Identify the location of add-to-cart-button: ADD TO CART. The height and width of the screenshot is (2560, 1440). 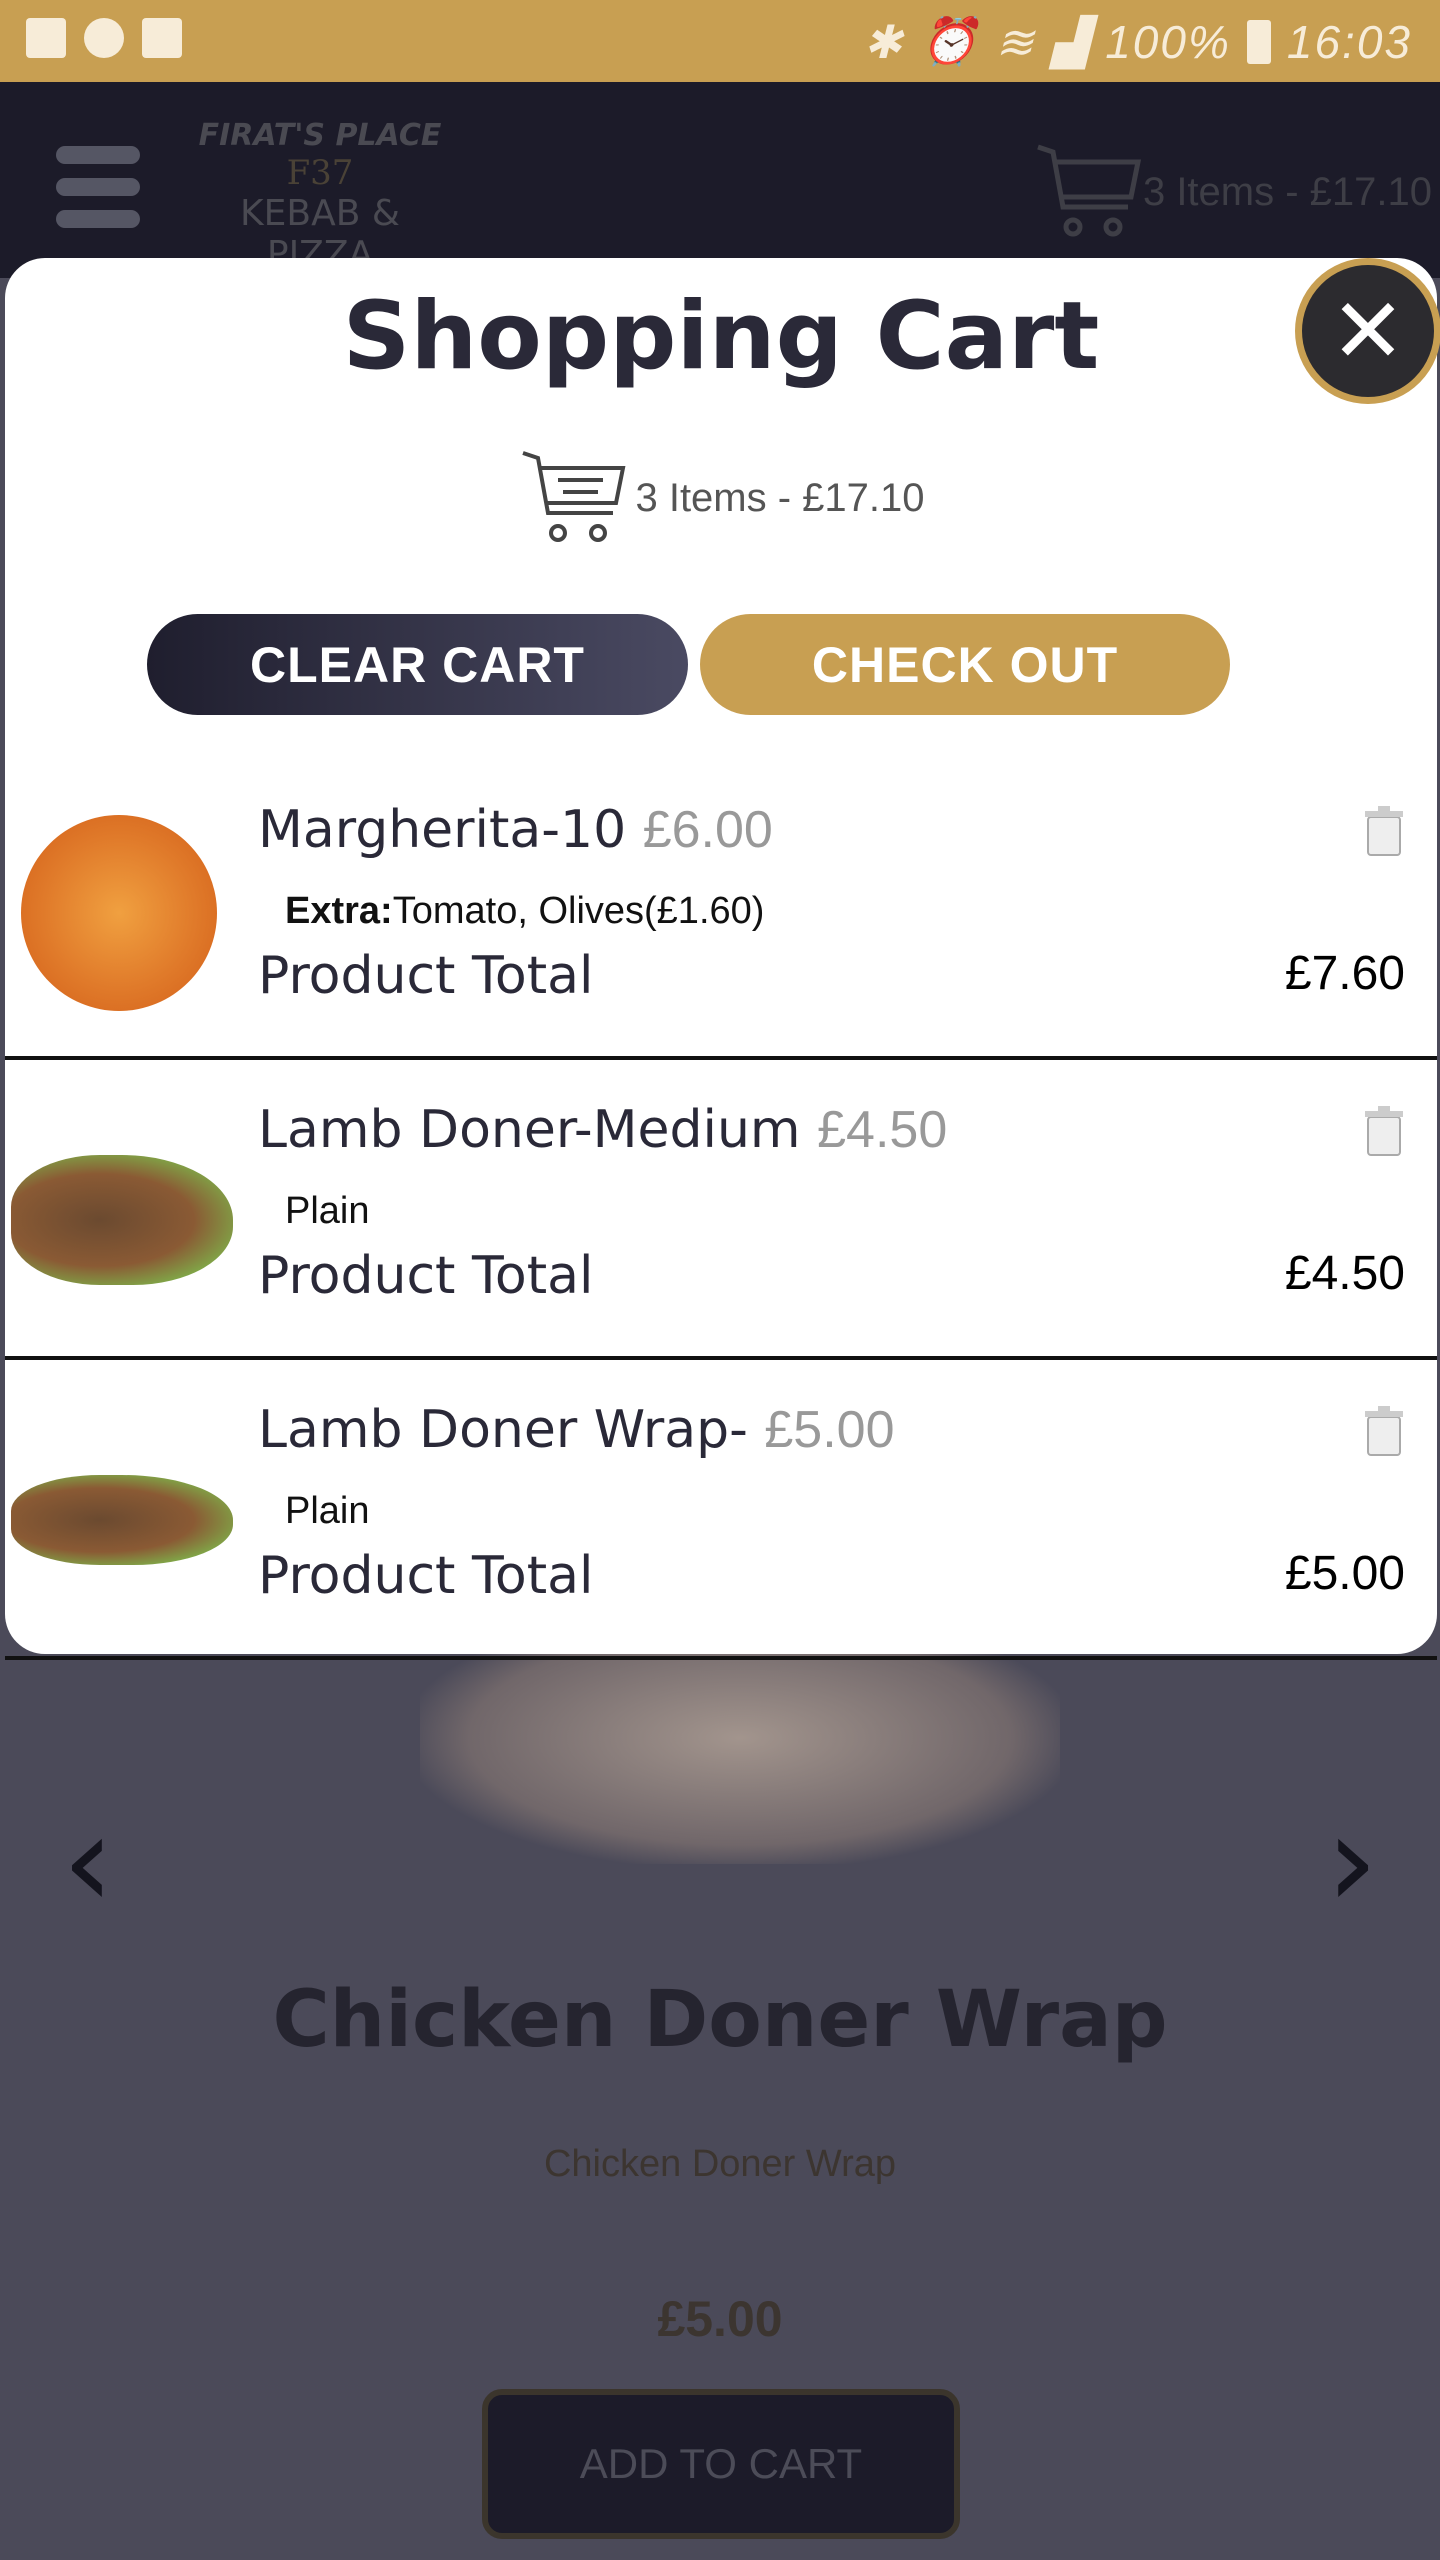
(721, 2464).